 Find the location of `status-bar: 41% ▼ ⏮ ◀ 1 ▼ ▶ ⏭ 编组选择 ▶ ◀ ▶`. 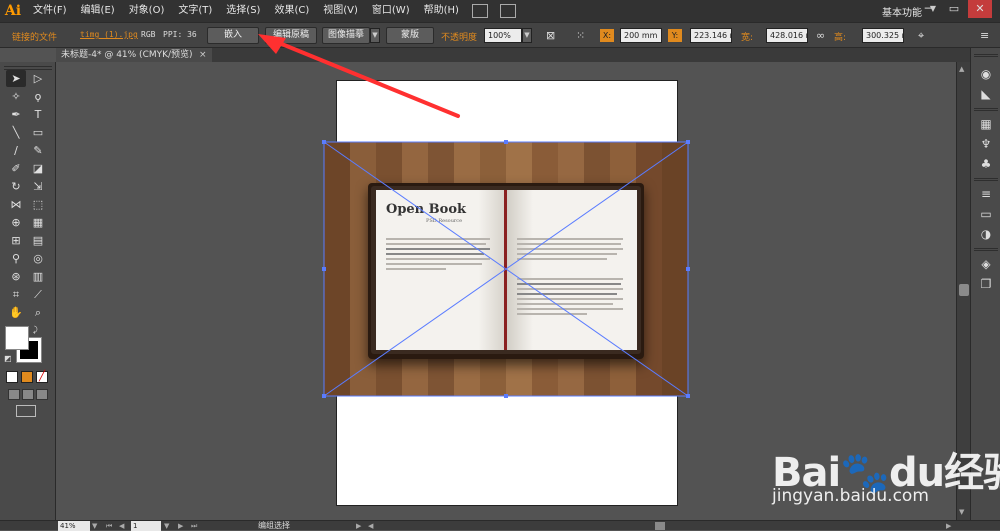

status-bar: 41% ▼ ⏮ ◀ 1 ▼ ▶ ⏭ 编组选择 ▶ ◀ ▶ is located at coordinates (500, 525).